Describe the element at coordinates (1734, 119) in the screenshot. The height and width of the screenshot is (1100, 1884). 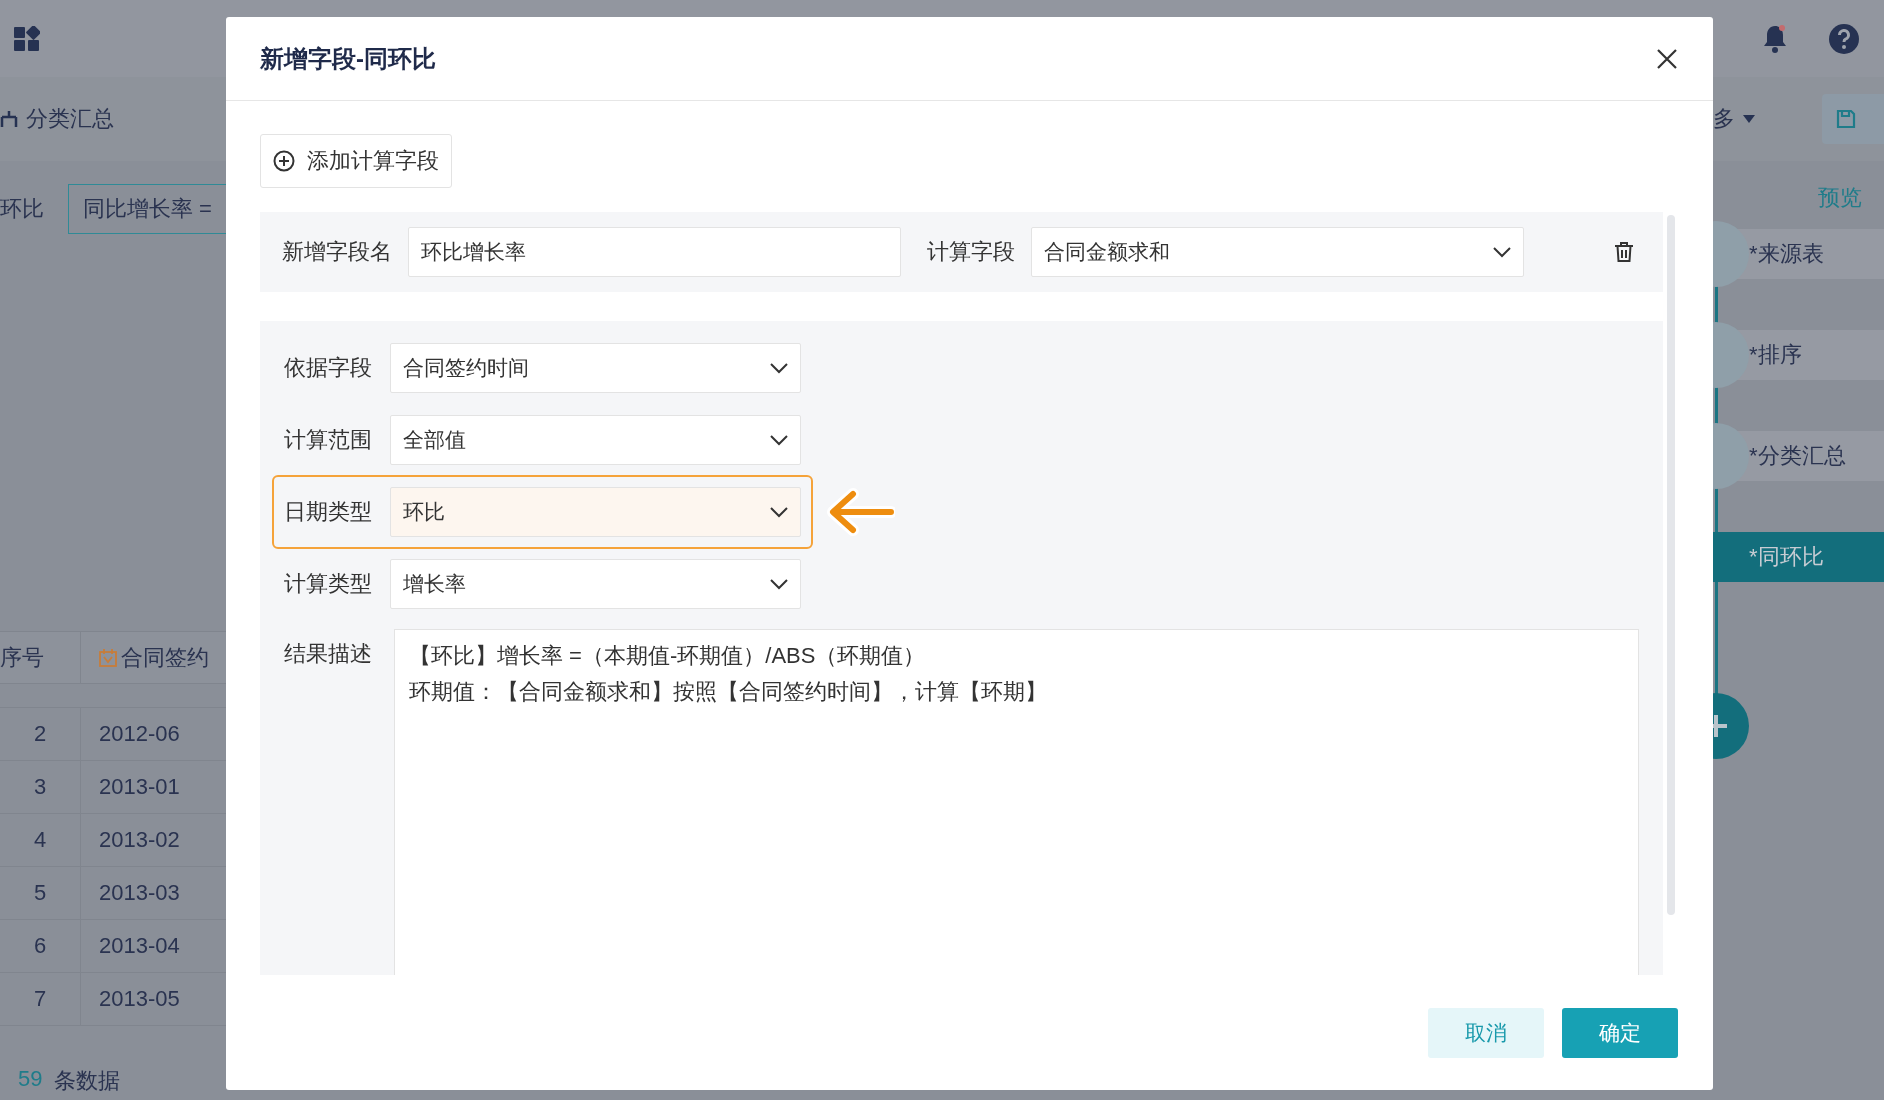
I see `more-menu: 多` at that location.